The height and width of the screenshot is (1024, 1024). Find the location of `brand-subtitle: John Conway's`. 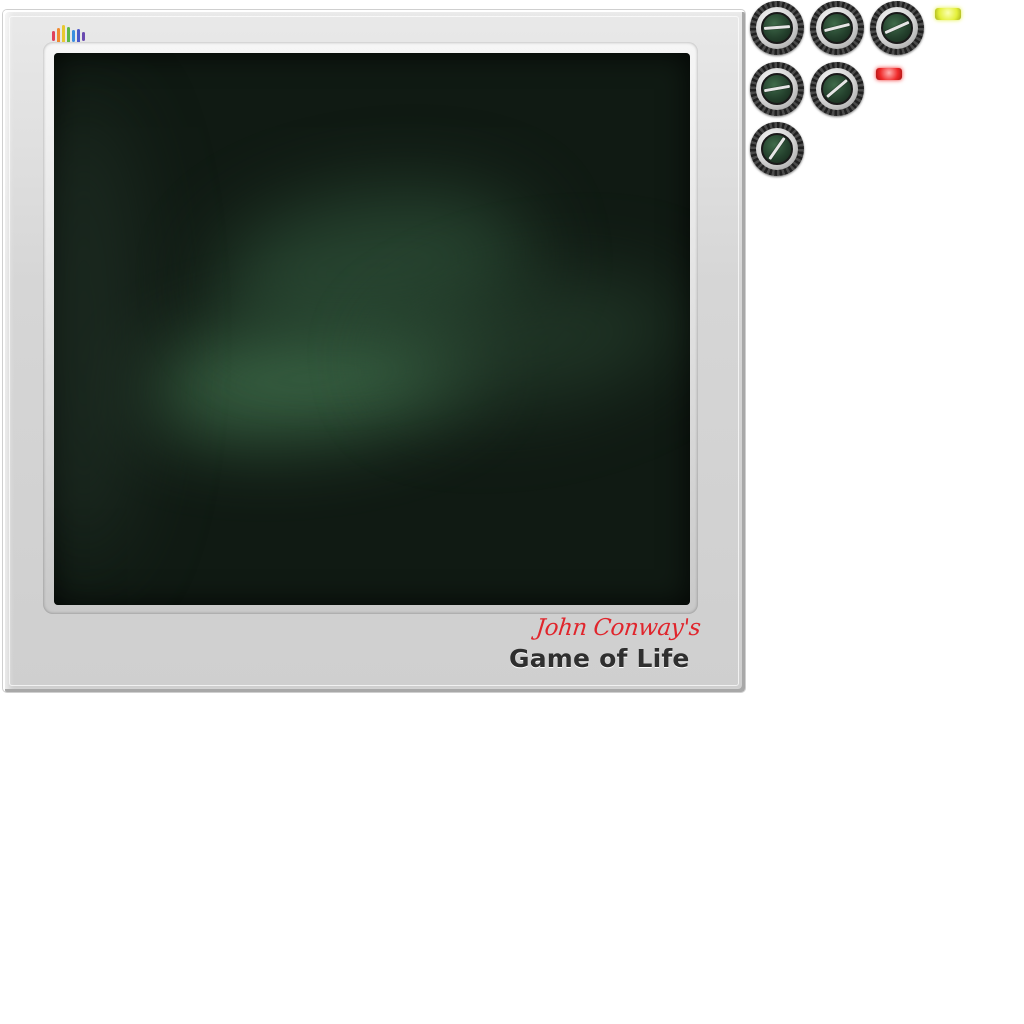

brand-subtitle: John Conway's is located at coordinates (618, 628).